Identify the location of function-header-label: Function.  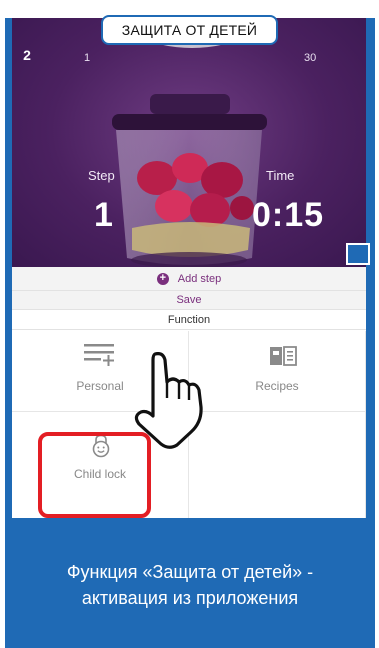
(189, 319).